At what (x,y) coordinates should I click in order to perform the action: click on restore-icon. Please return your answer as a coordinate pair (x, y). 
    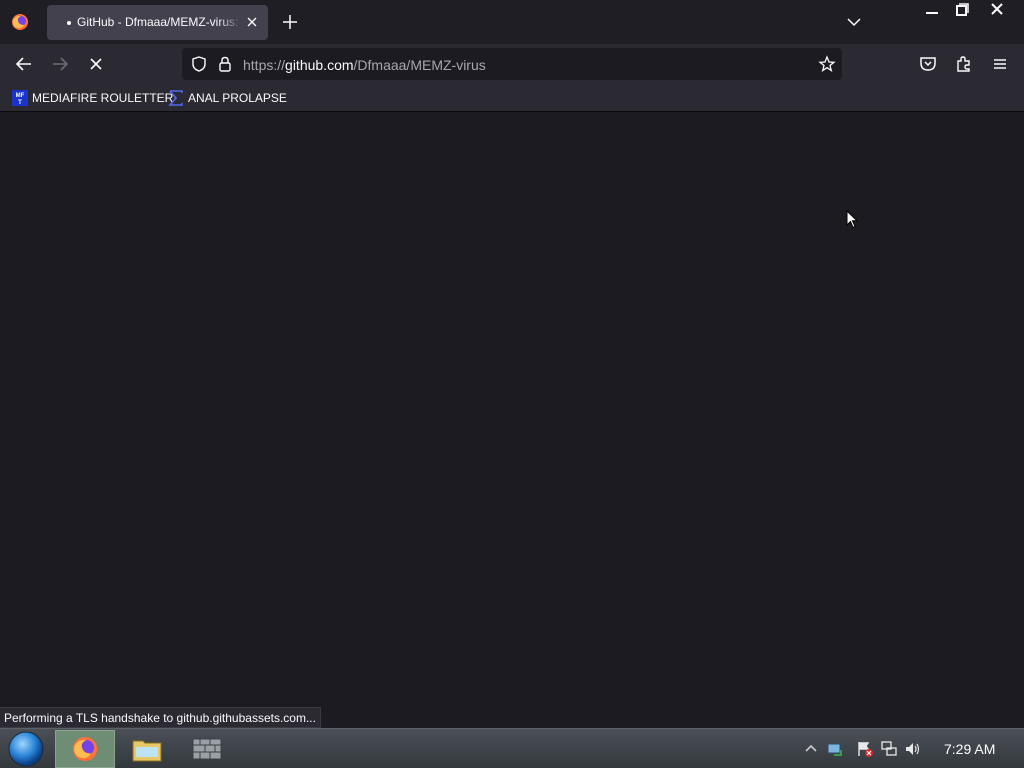
    Looking at the image, I should click on (962, 11).